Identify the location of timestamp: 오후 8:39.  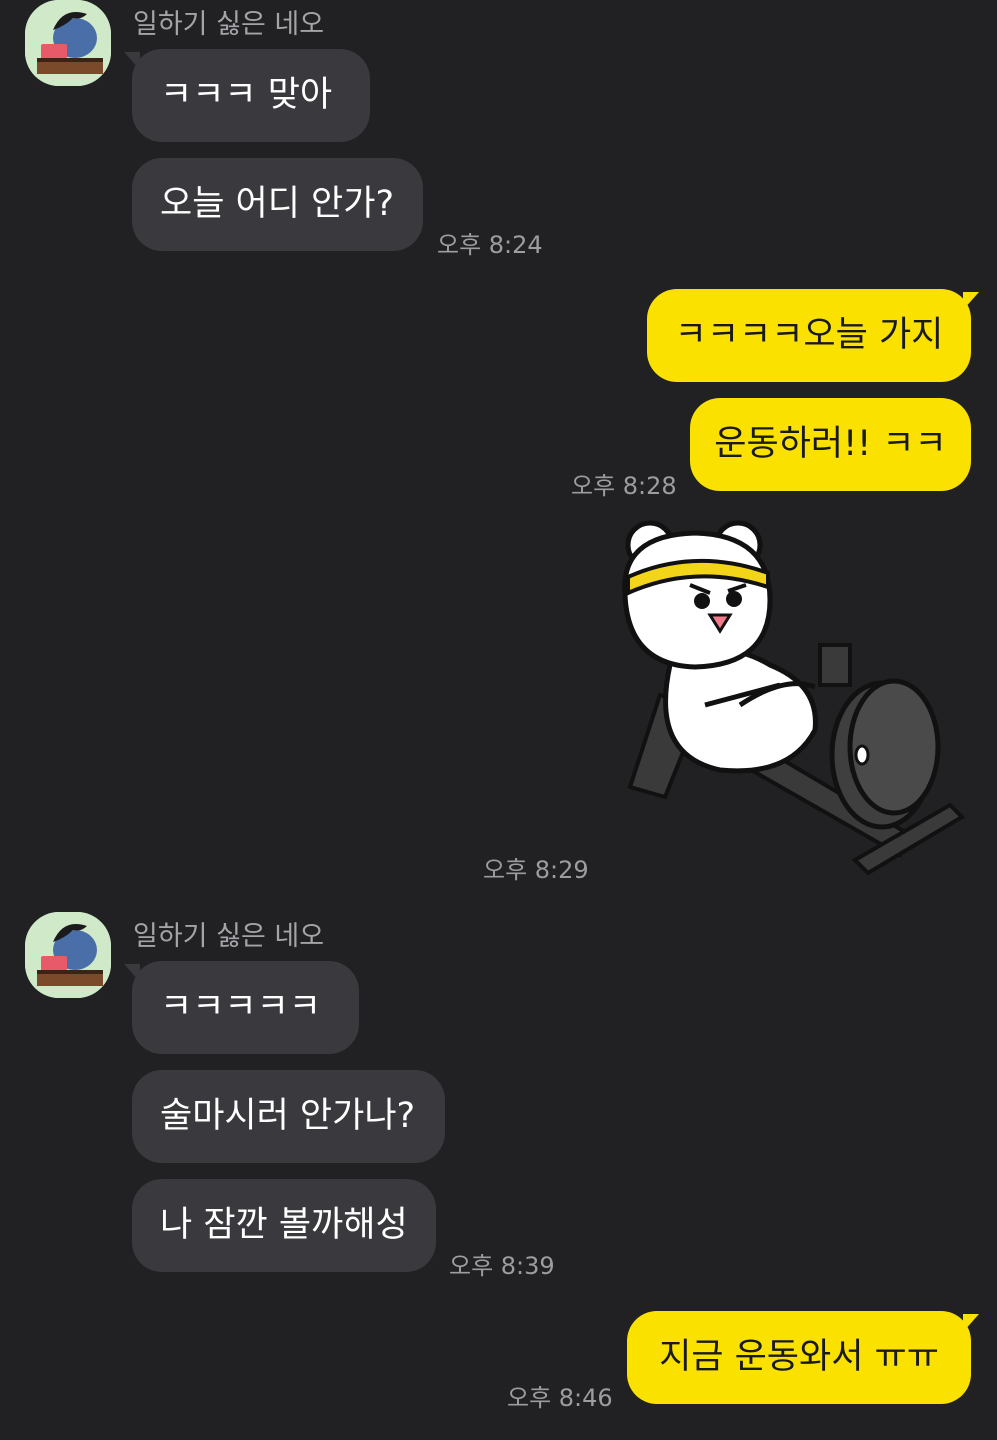
(502, 1266).